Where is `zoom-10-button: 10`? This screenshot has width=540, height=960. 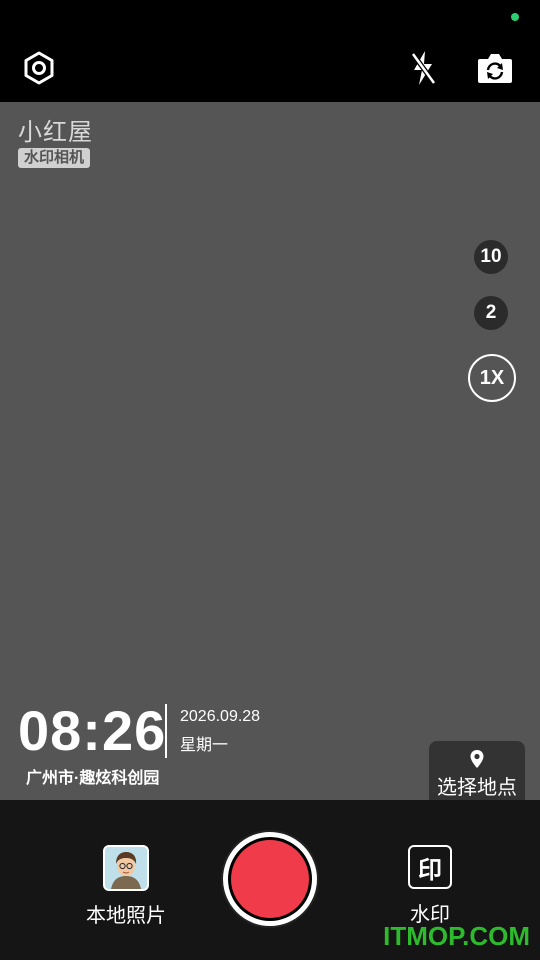
zoom-10-button: 10 is located at coordinates (491, 257).